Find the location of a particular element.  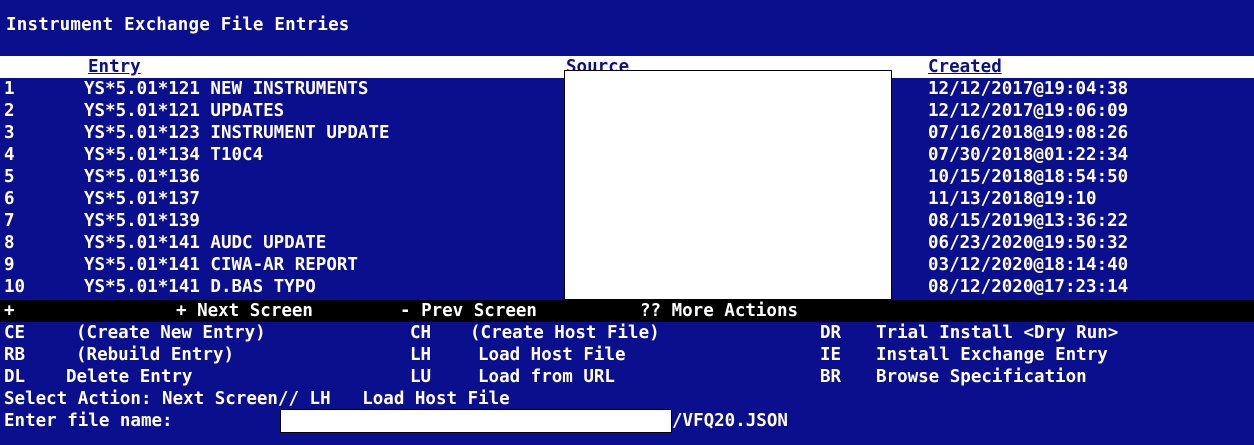

window-title: Instrument Exchange File Entries is located at coordinates (178, 25).